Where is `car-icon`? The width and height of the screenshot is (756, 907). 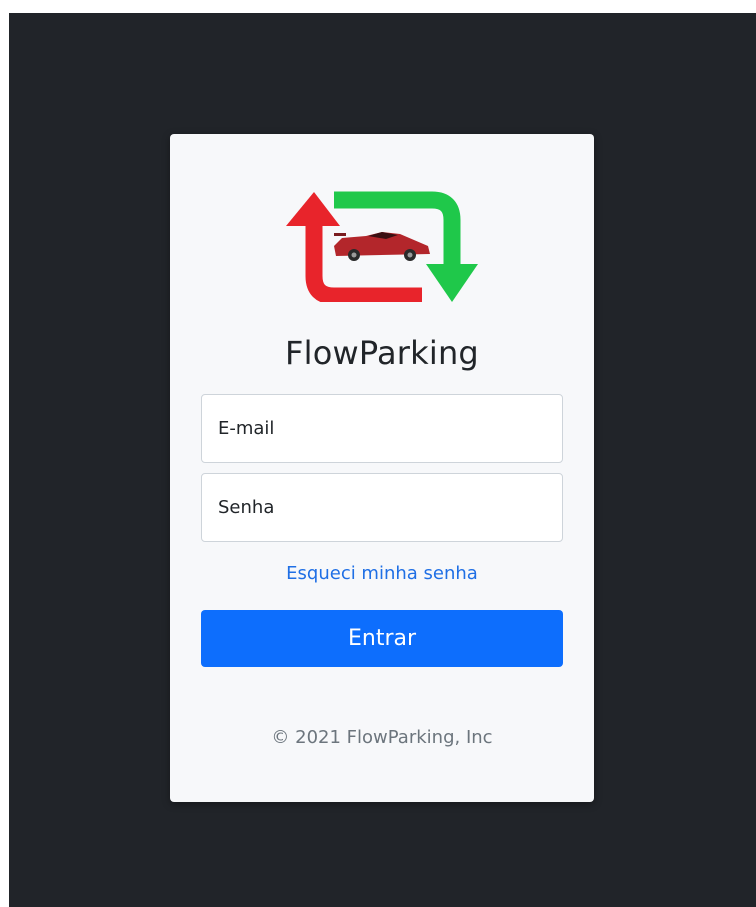
car-icon is located at coordinates (382, 246).